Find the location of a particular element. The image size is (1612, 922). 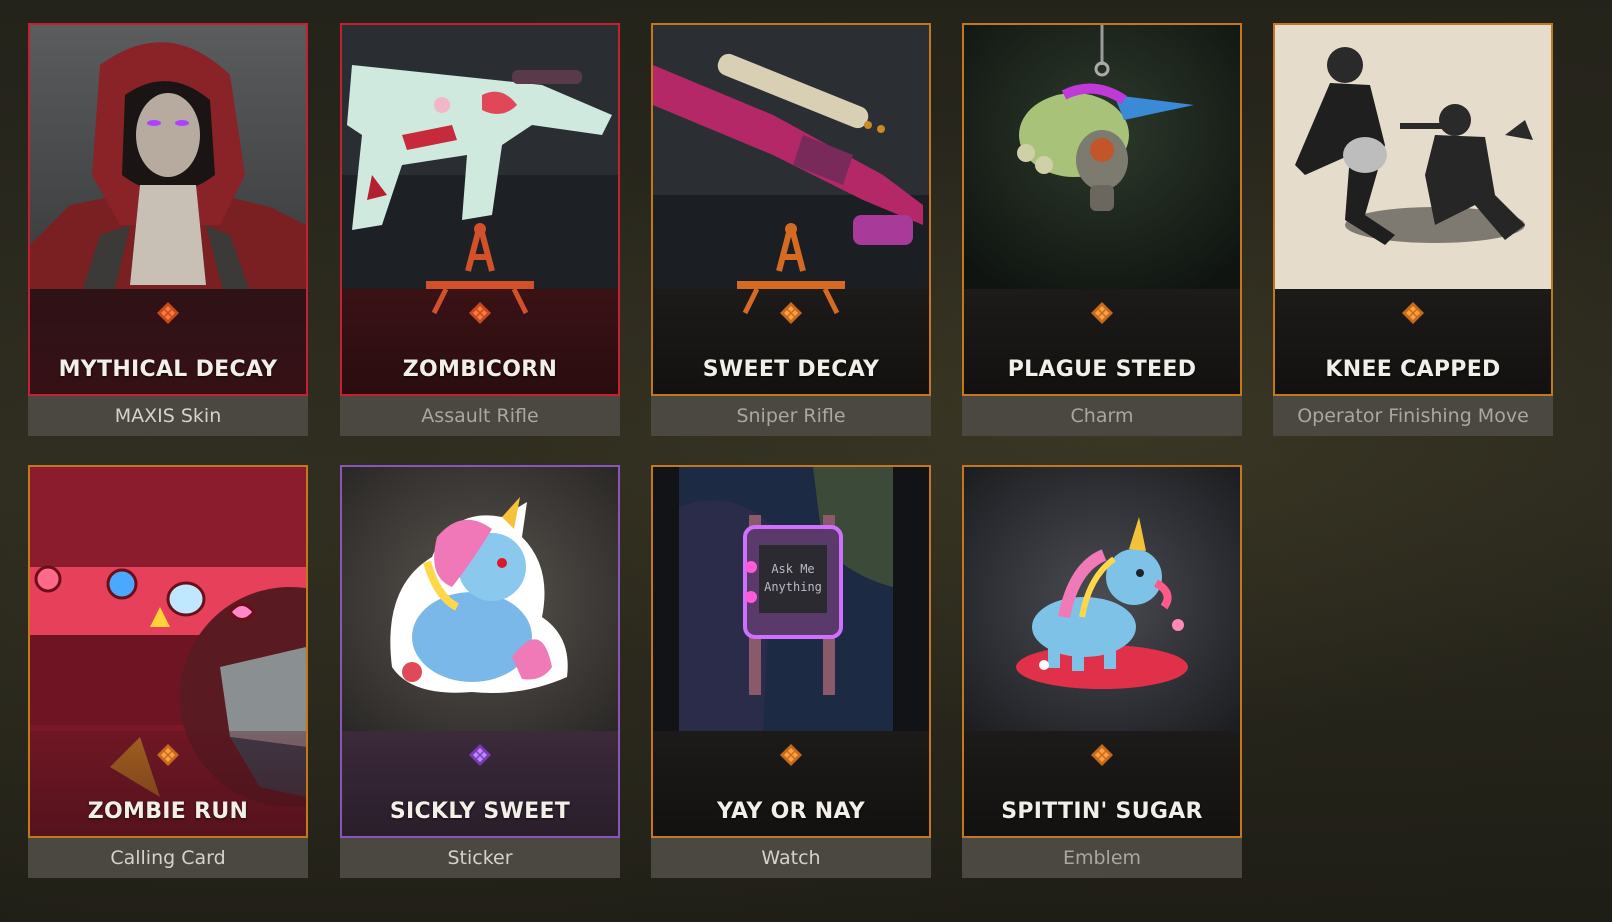

item-name: ZOMBICORN is located at coordinates (480, 369).